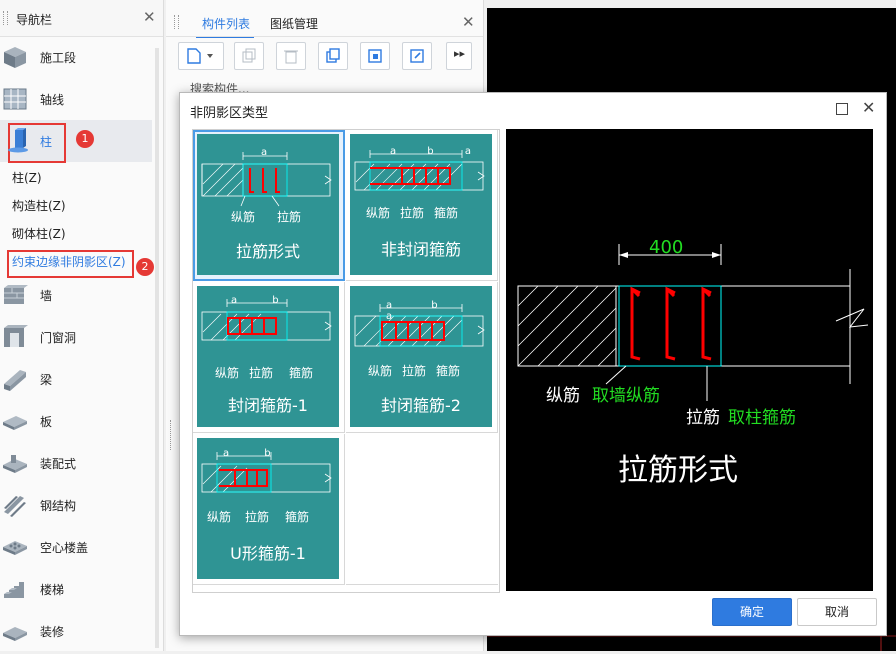 The width and height of the screenshot is (896, 654). I want to click on sub-item-column-z: 柱(Z), so click(27, 179).